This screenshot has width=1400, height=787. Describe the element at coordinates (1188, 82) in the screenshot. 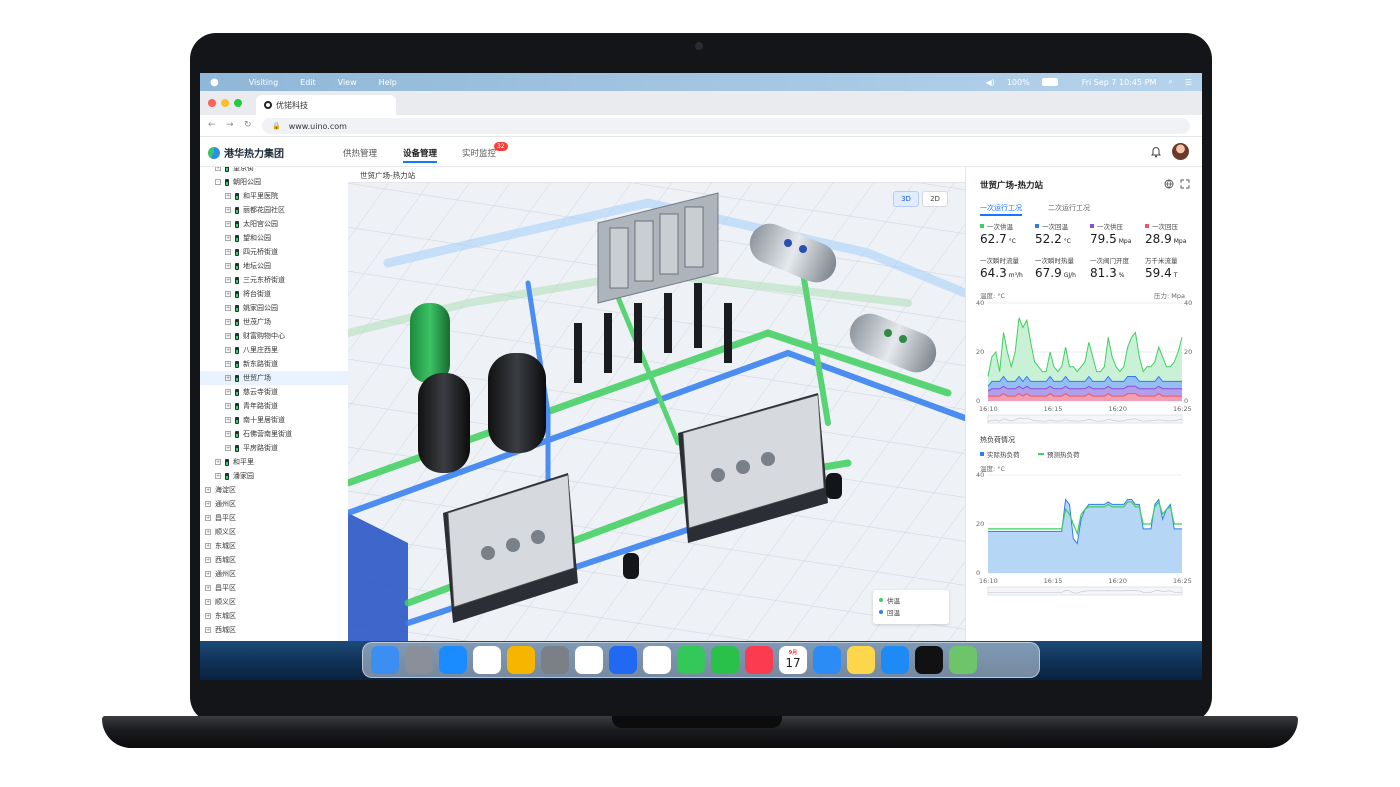

I see `control-center-icon: ☰` at that location.